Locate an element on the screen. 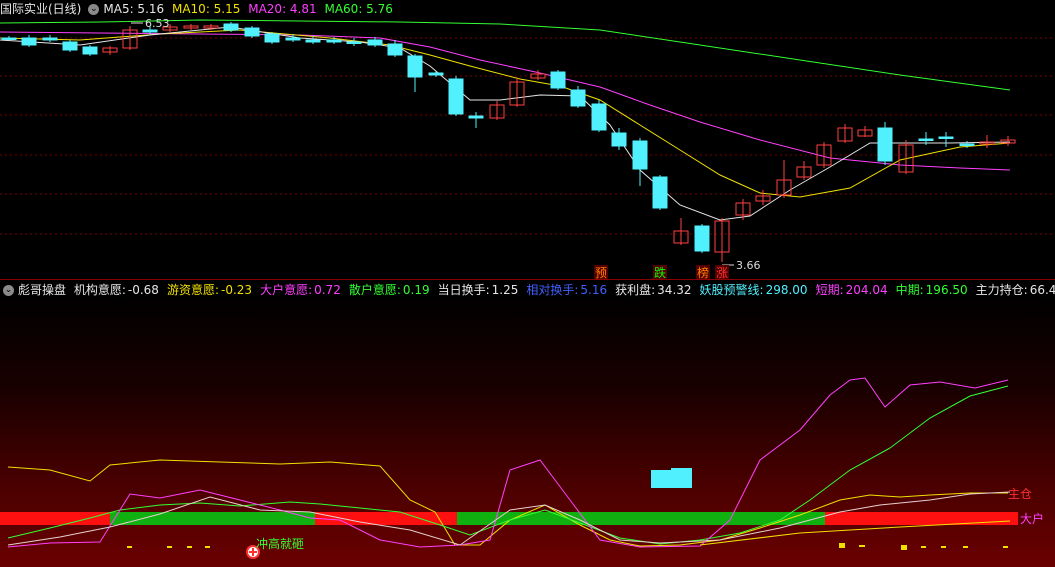 The height and width of the screenshot is (567, 1055). indicator-label: 机构意愿: is located at coordinates (99, 290).